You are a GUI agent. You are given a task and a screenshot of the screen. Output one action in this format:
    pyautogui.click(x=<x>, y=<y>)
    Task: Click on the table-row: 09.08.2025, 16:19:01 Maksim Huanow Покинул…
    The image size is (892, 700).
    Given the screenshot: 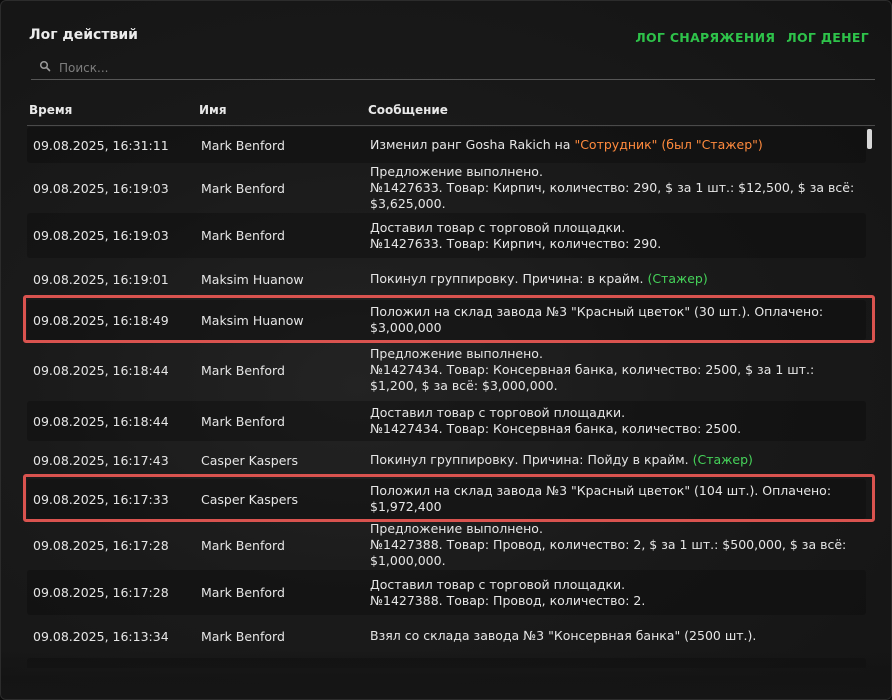 What is the action you would take?
    pyautogui.click(x=446, y=279)
    